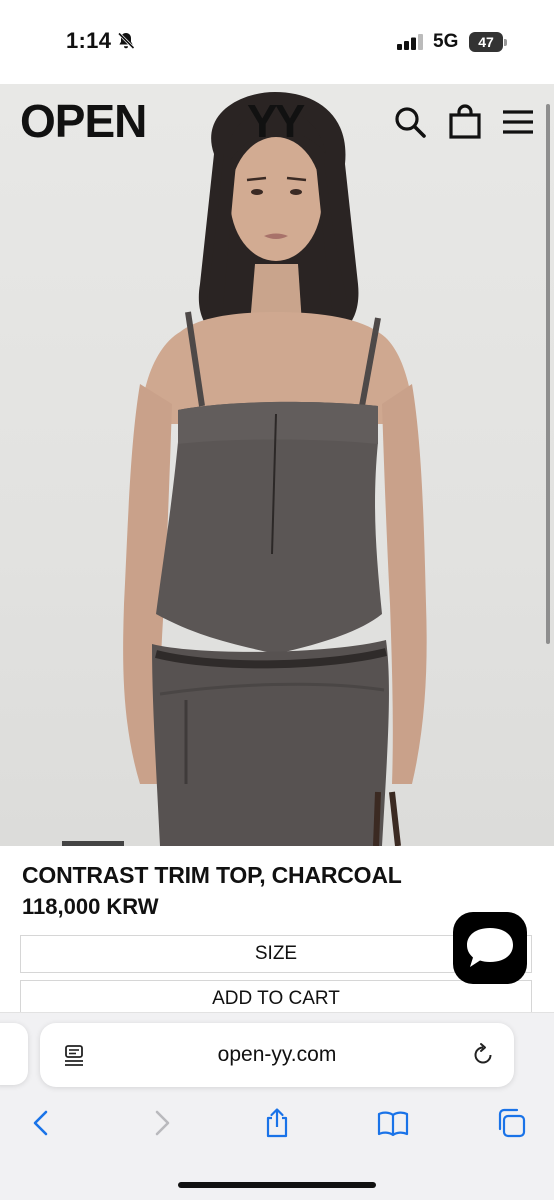 This screenshot has height=1200, width=554. Describe the element at coordinates (83, 121) in the screenshot. I see `brand-logo-open: OPEN` at that location.